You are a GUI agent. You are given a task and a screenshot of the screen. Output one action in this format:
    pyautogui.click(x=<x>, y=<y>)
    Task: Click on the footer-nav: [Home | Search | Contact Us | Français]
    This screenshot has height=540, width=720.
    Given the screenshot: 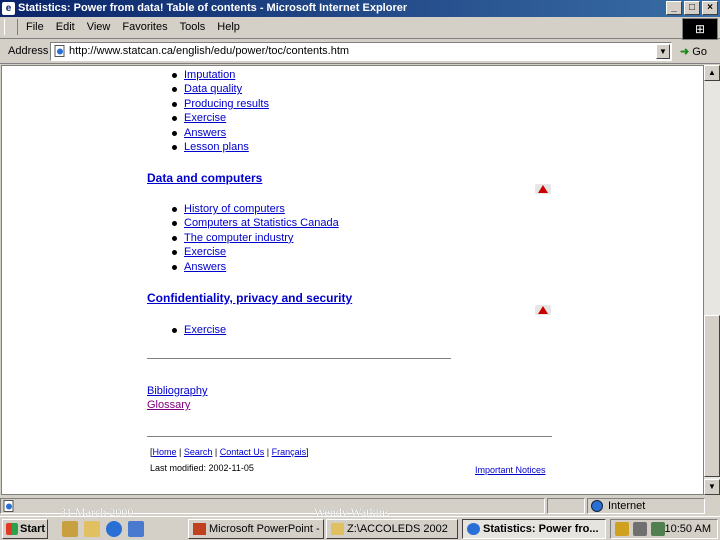 What is the action you would take?
    pyautogui.click(x=229, y=452)
    